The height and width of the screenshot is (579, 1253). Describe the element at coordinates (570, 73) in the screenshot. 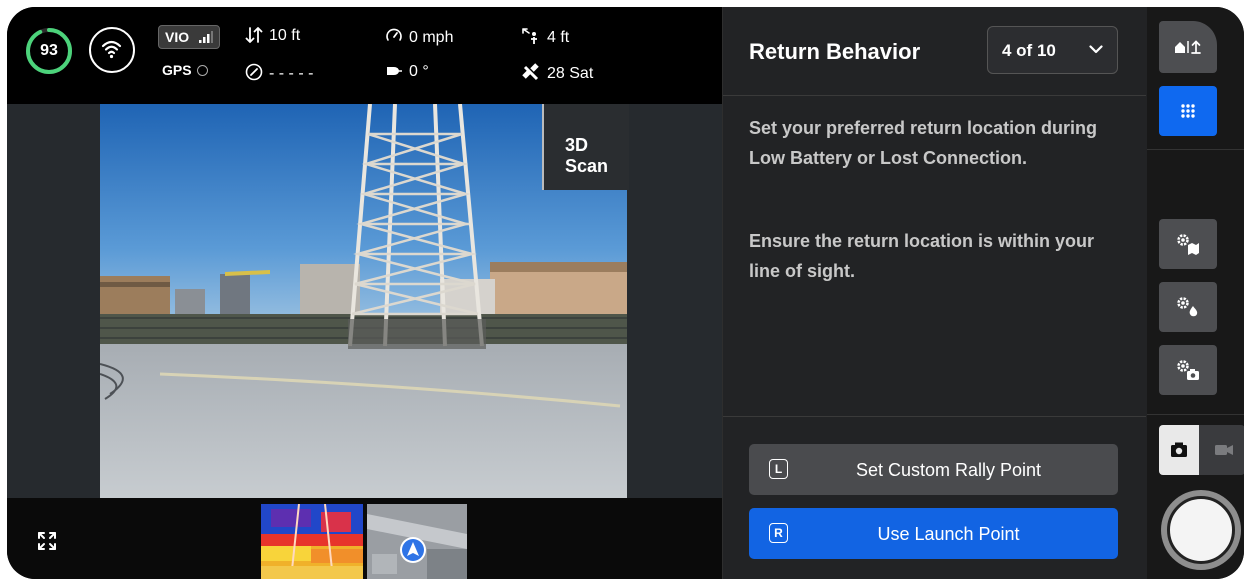

I see `satellite-count: 28 Sat` at that location.